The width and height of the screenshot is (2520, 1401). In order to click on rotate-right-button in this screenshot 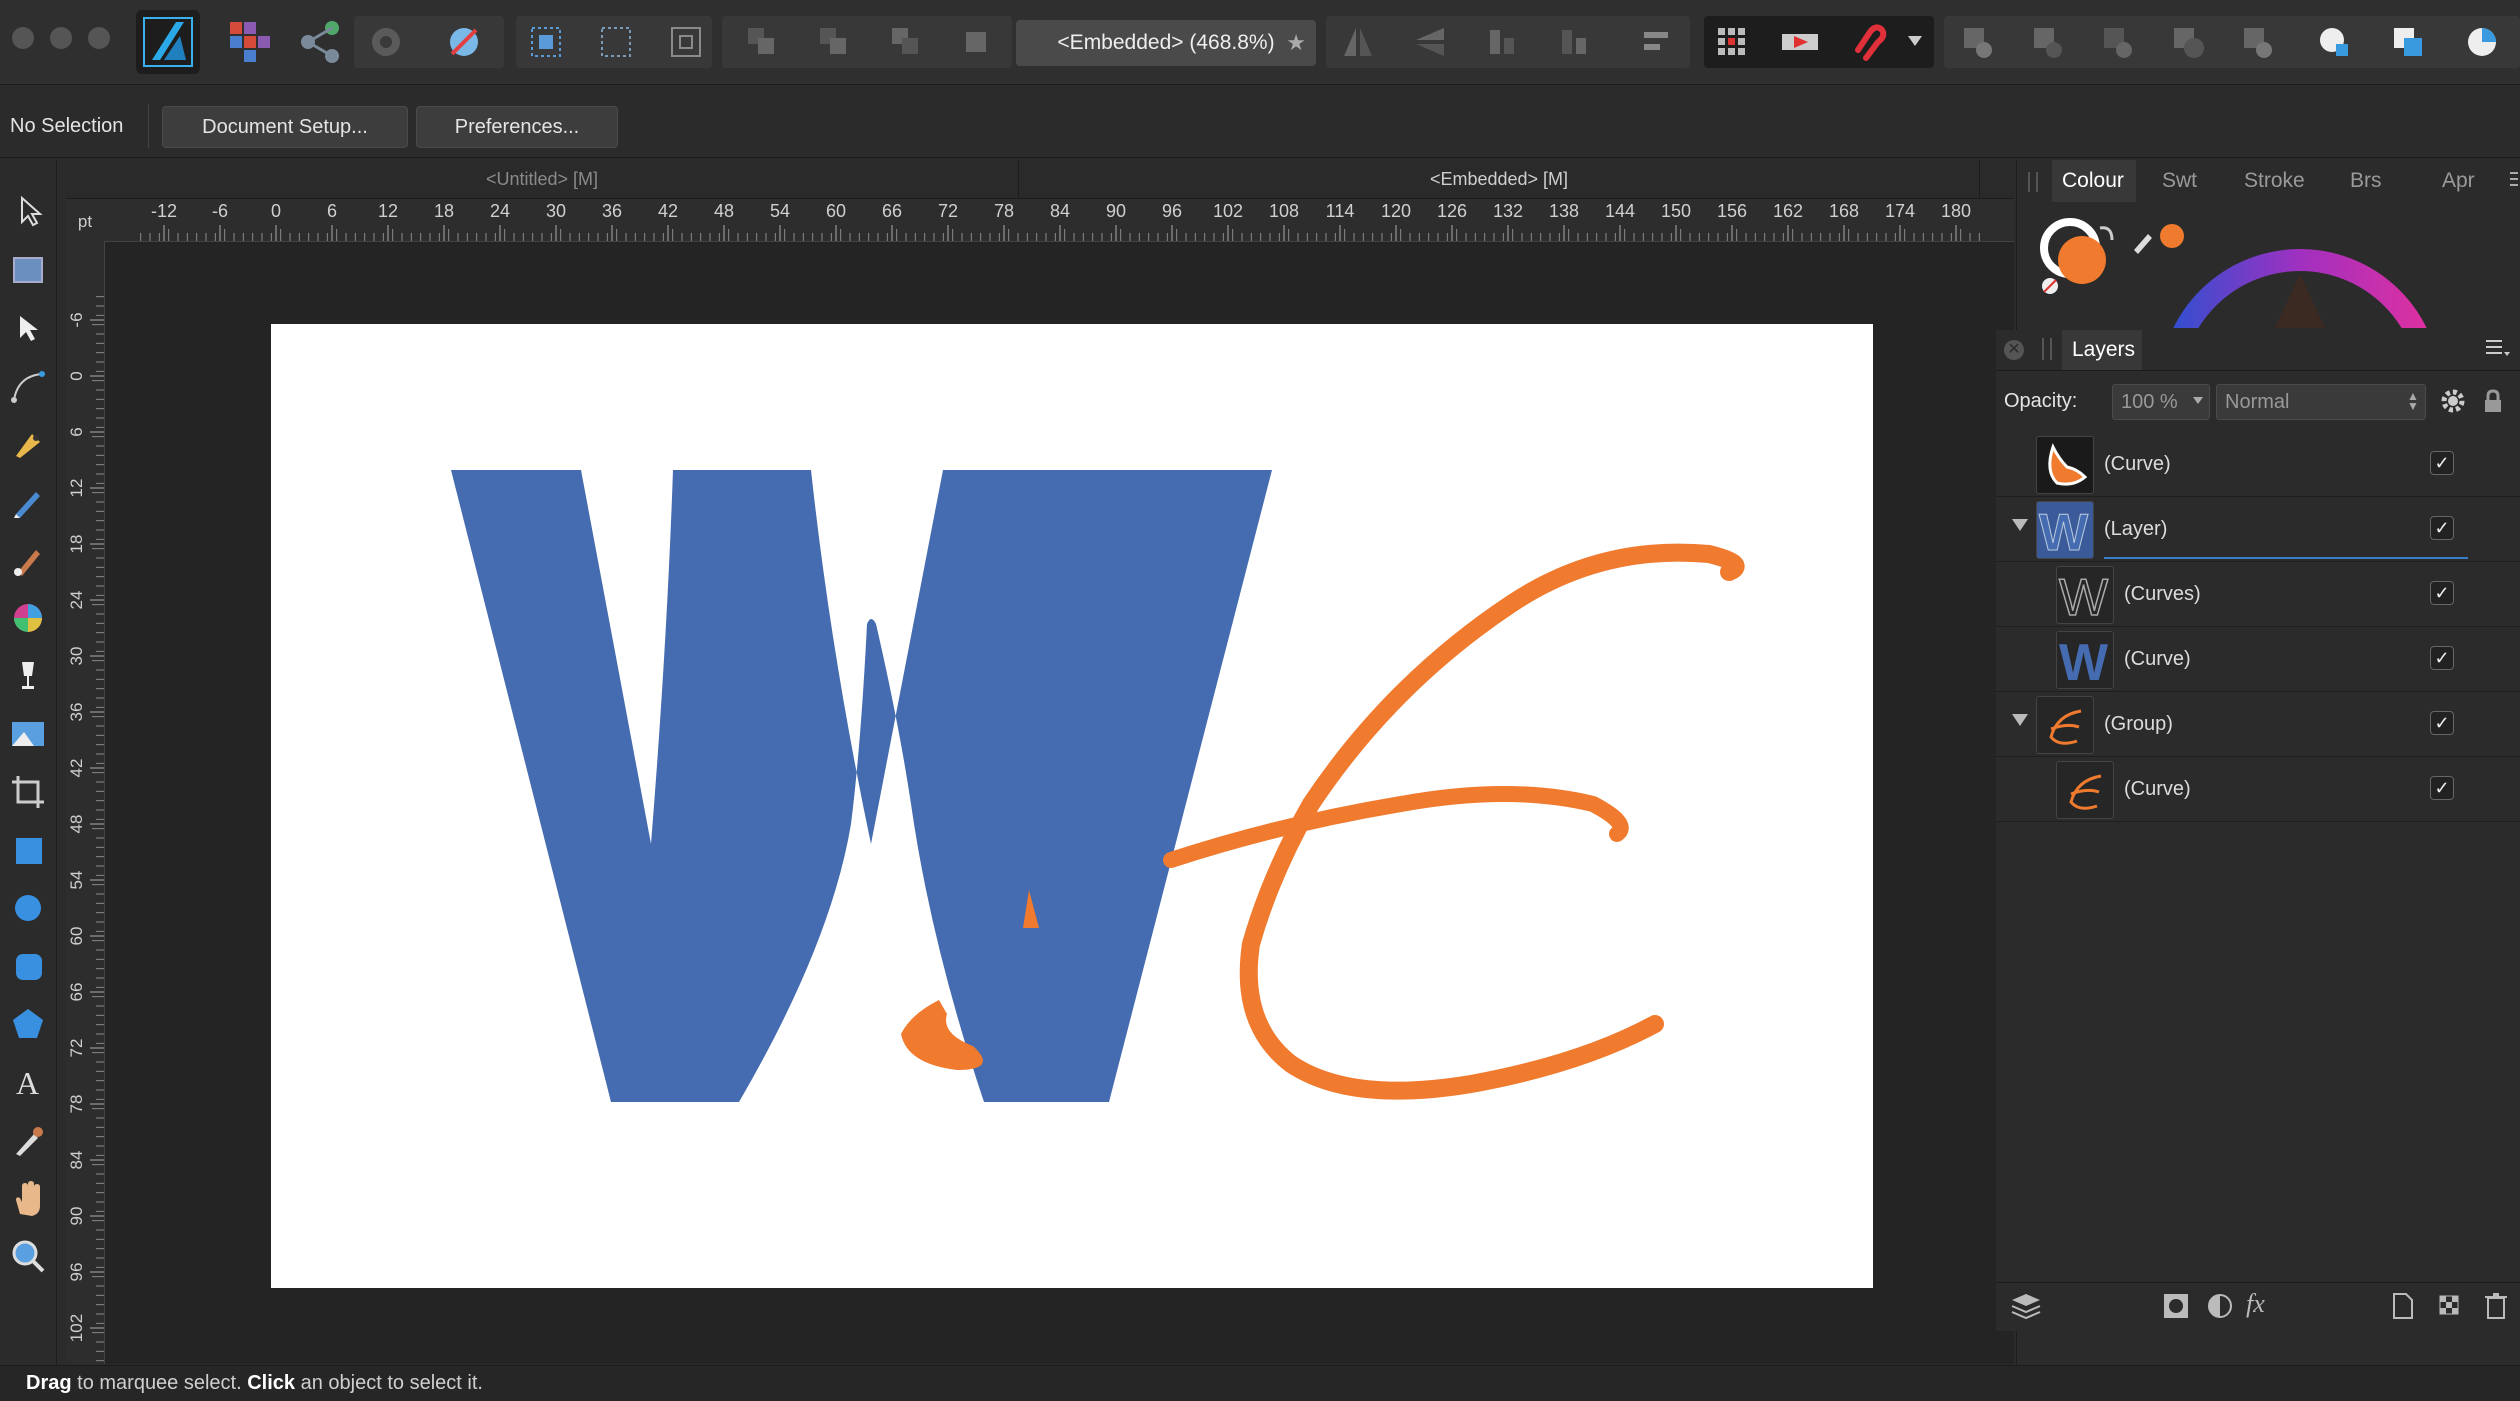, I will do `click(1574, 42)`.